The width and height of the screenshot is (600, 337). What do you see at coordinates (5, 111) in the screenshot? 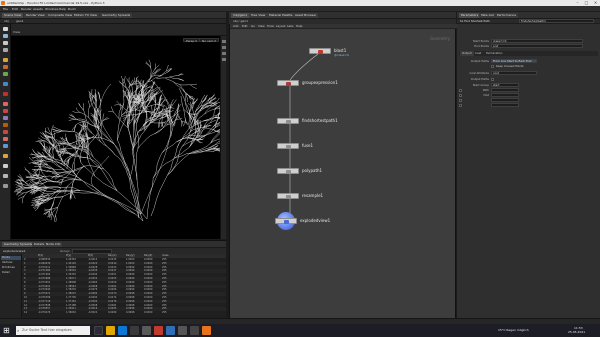
I see `wire-tool-icon` at bounding box center [5, 111].